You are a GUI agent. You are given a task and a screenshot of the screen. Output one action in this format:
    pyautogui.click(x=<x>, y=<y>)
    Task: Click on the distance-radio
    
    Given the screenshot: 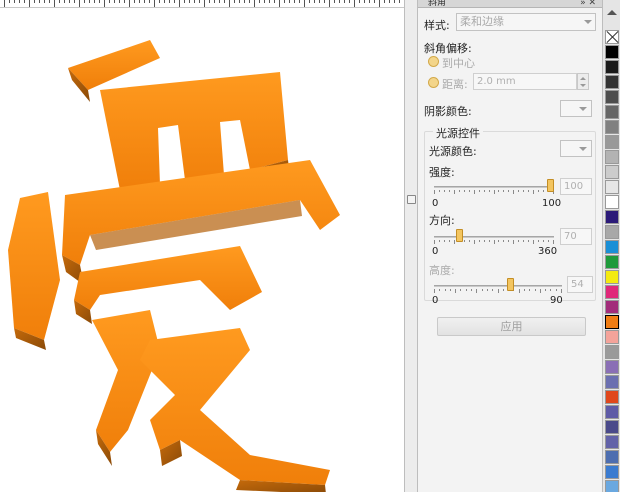 What is the action you would take?
    pyautogui.click(x=433, y=82)
    